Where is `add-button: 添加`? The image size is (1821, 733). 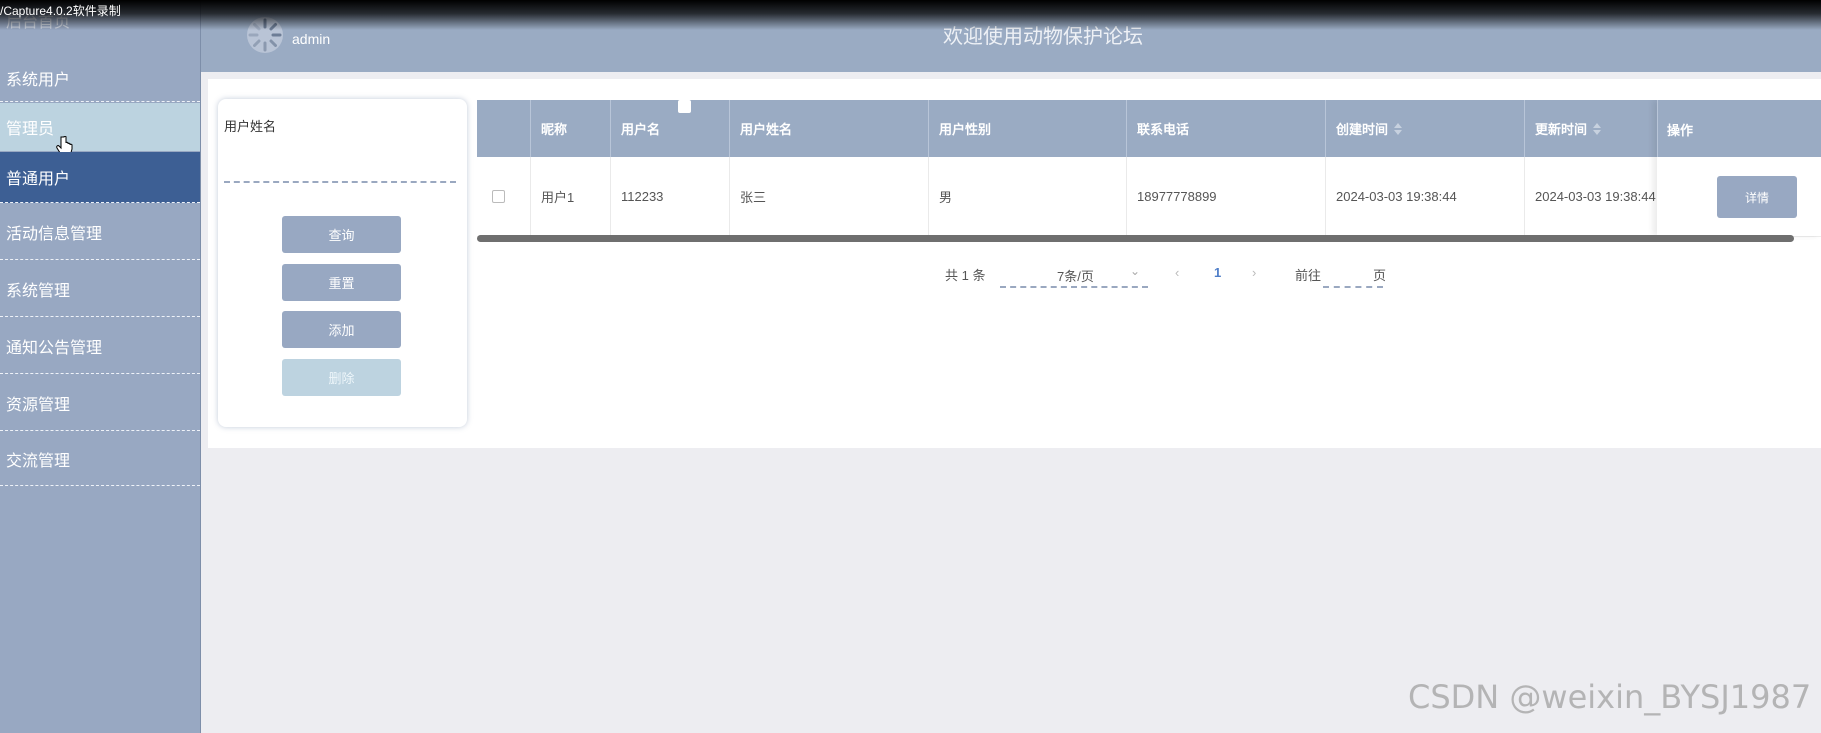 add-button: 添加 is located at coordinates (341, 329).